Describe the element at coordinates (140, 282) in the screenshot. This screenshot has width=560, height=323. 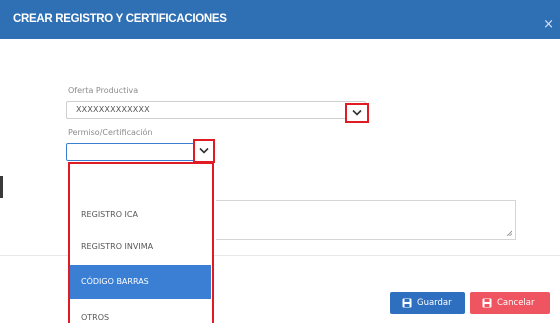
I see `dropdown-option-codigo-barras: CÓDIGO BARRAS` at that location.